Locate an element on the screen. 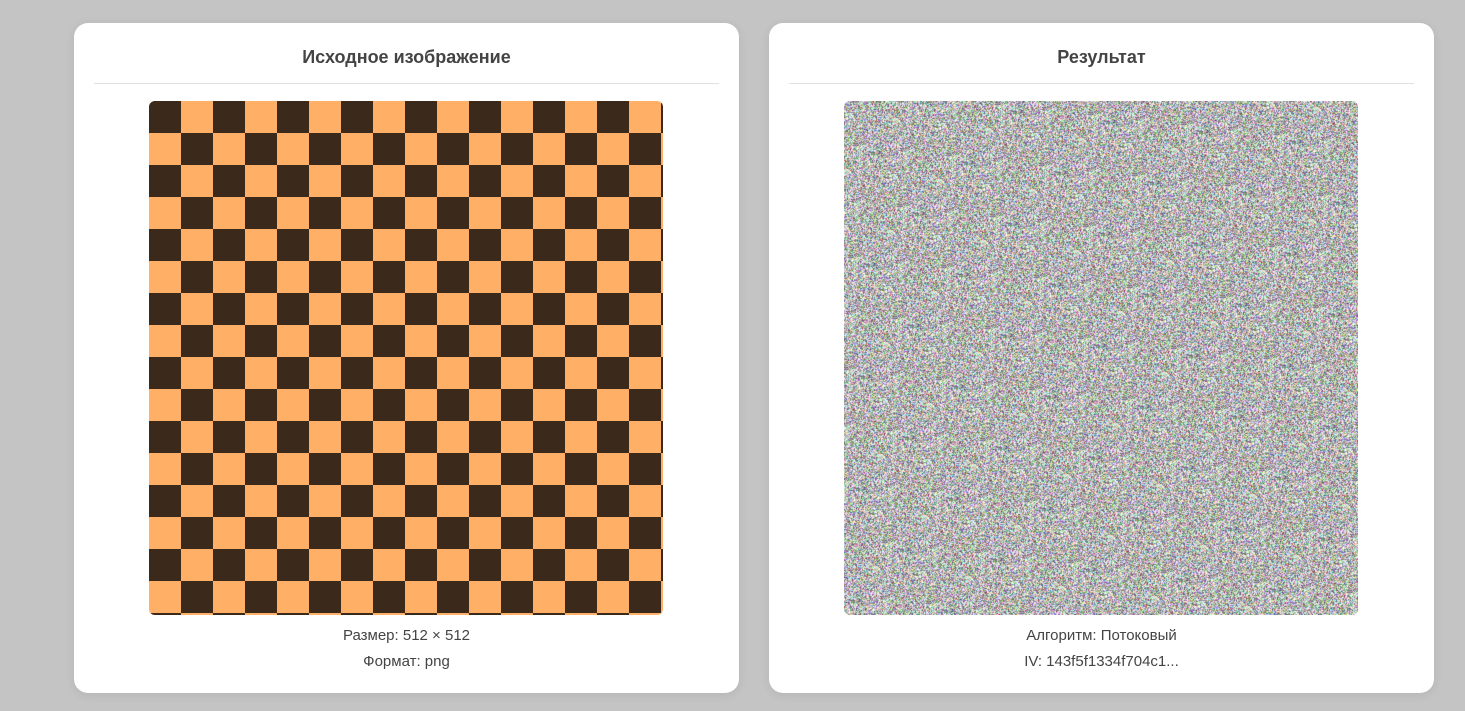 The image size is (1465, 711). original-card-title: Исходное изображение is located at coordinates (406, 57).